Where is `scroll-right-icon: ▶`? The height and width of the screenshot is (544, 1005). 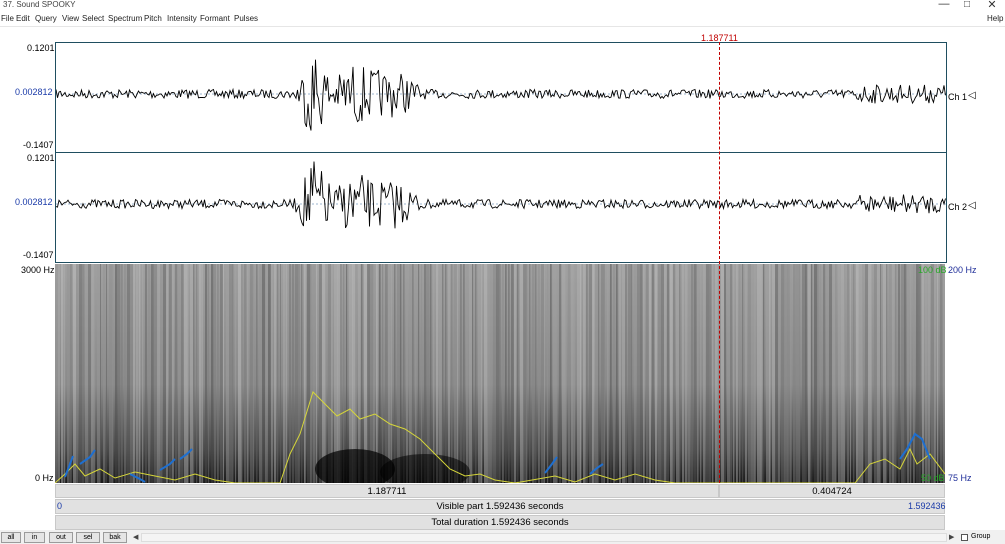 scroll-right-icon: ▶ is located at coordinates (951, 537).